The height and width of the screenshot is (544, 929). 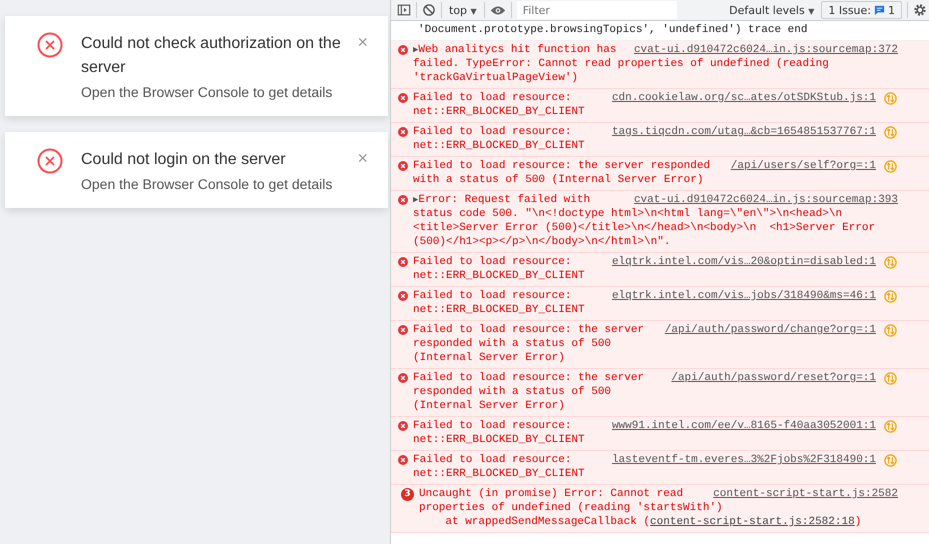 I want to click on eye-icon, so click(x=498, y=10).